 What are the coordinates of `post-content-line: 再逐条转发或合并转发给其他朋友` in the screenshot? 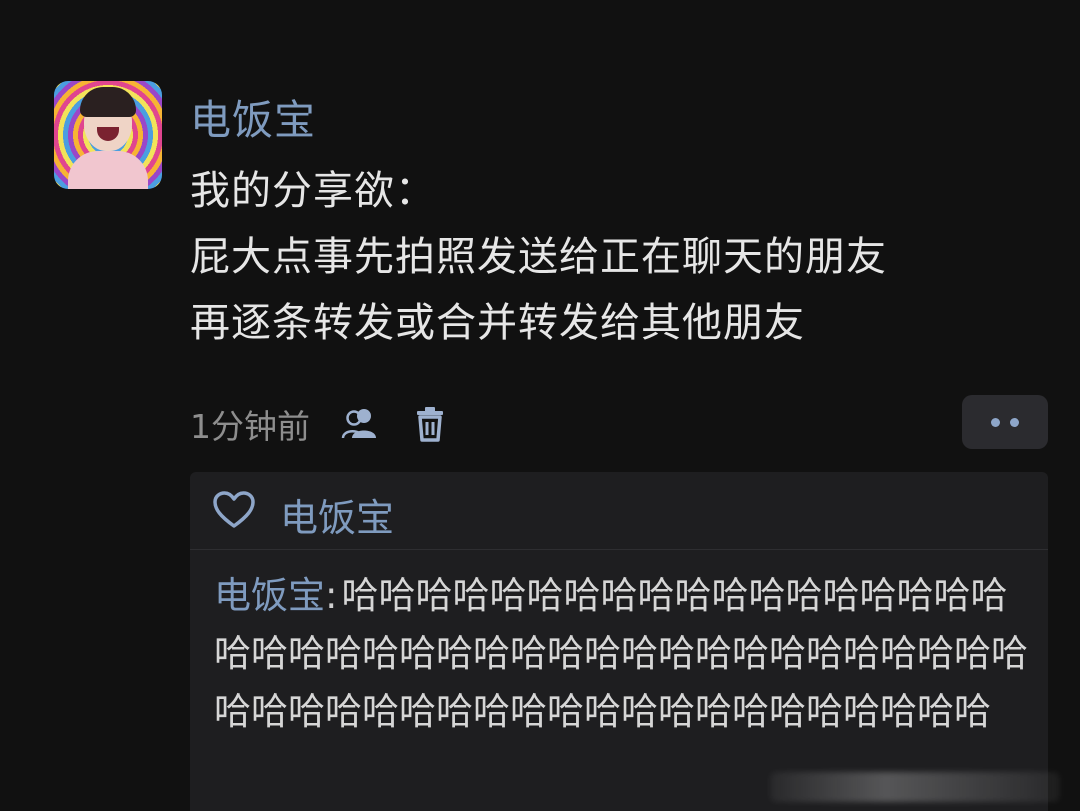 It's located at (497, 323).